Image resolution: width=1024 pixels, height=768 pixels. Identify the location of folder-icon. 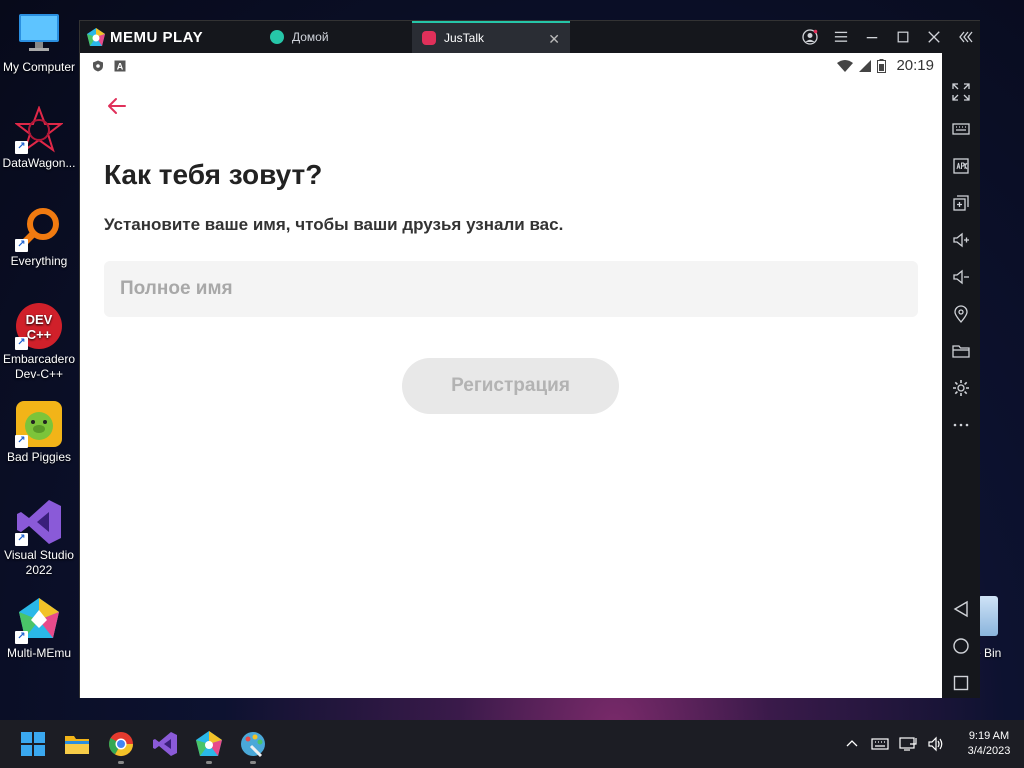
(961, 351).